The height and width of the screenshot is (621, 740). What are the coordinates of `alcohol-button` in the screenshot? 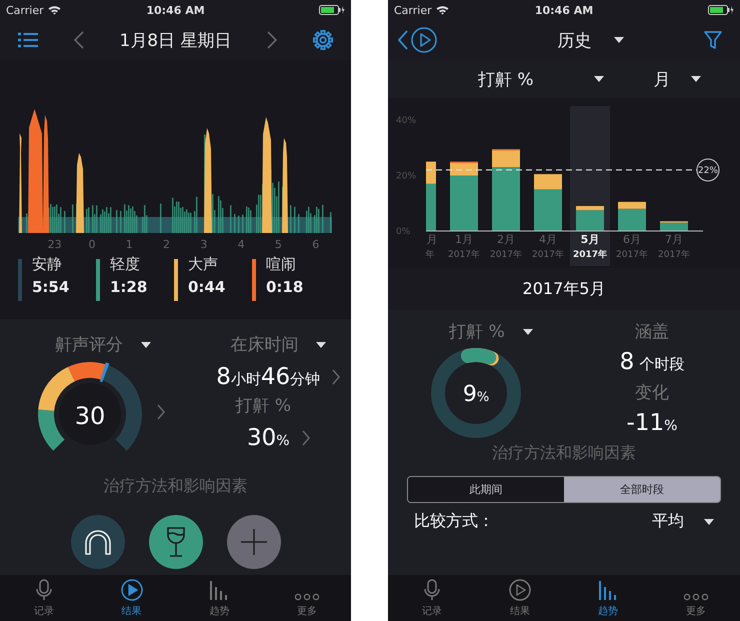 It's located at (175, 542).